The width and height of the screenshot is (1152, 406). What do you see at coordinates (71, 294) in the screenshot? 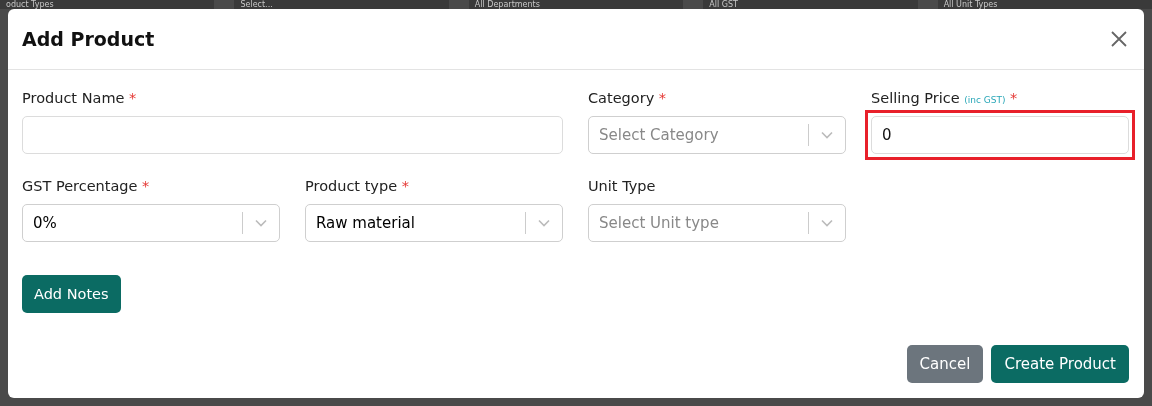
I see `add-notes-button: Add Notes` at bounding box center [71, 294].